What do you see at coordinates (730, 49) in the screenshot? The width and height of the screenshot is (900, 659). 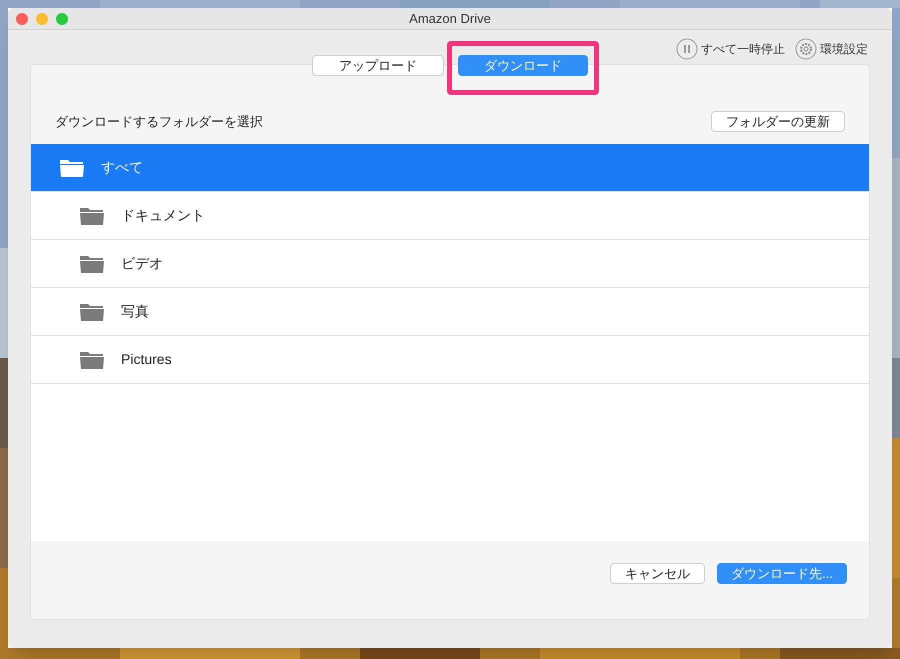 I see `pause-button: すべて一時停止` at bounding box center [730, 49].